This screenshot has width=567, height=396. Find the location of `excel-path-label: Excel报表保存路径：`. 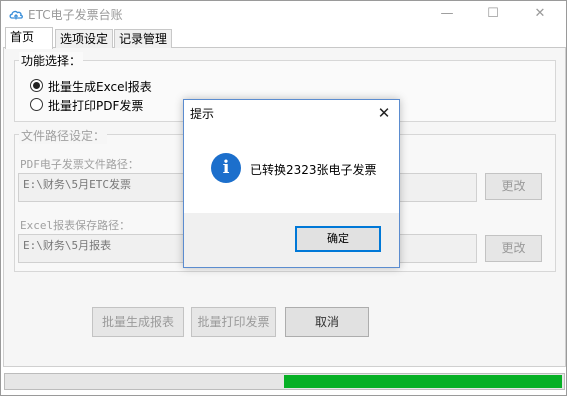

excel-path-label: Excel报表保存路径： is located at coordinates (75, 225).